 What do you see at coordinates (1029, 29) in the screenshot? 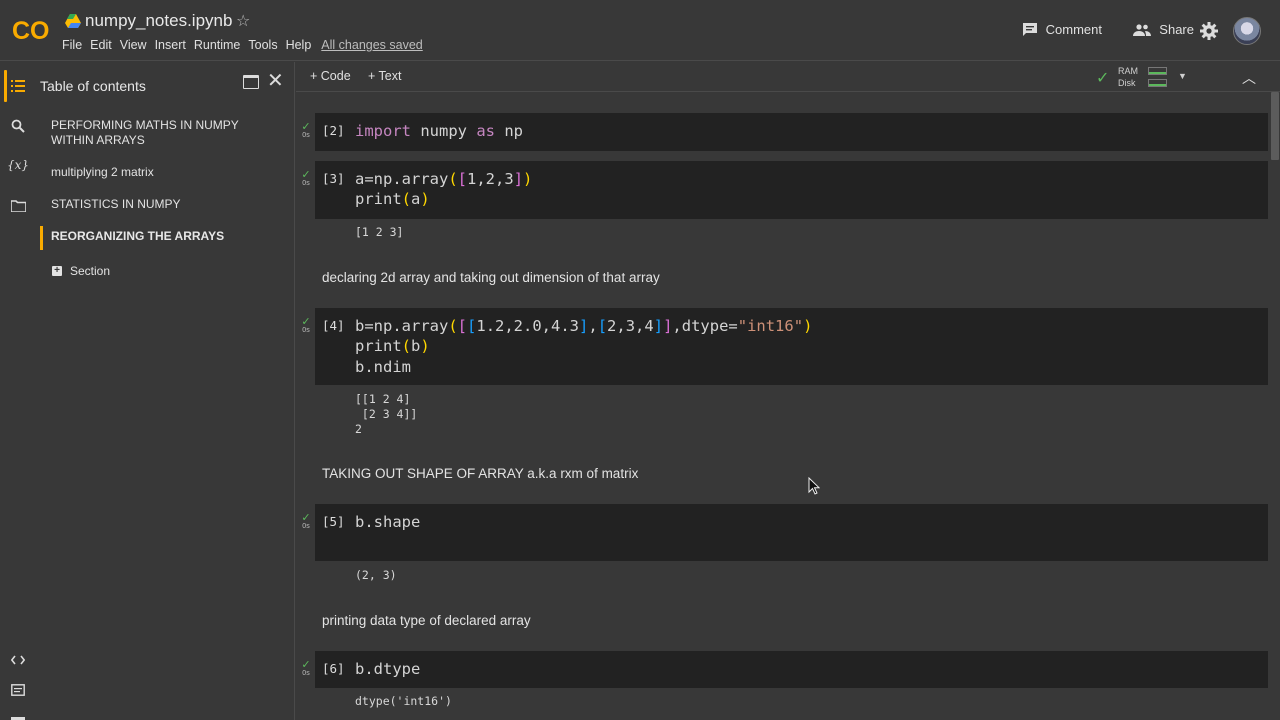
I see `comment-icon` at bounding box center [1029, 29].